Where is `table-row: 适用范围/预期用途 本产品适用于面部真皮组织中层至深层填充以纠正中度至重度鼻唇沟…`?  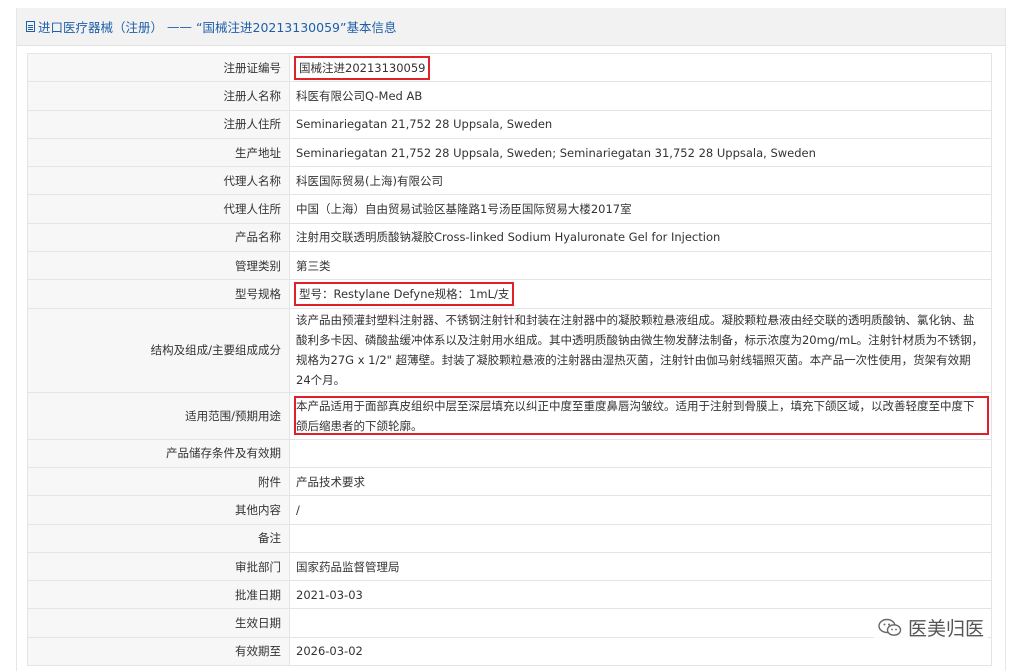
table-row: 适用范围/预期用途 本产品适用于面部真皮组织中层至深层填充以纠正中度至重度鼻唇沟… is located at coordinates (509, 415).